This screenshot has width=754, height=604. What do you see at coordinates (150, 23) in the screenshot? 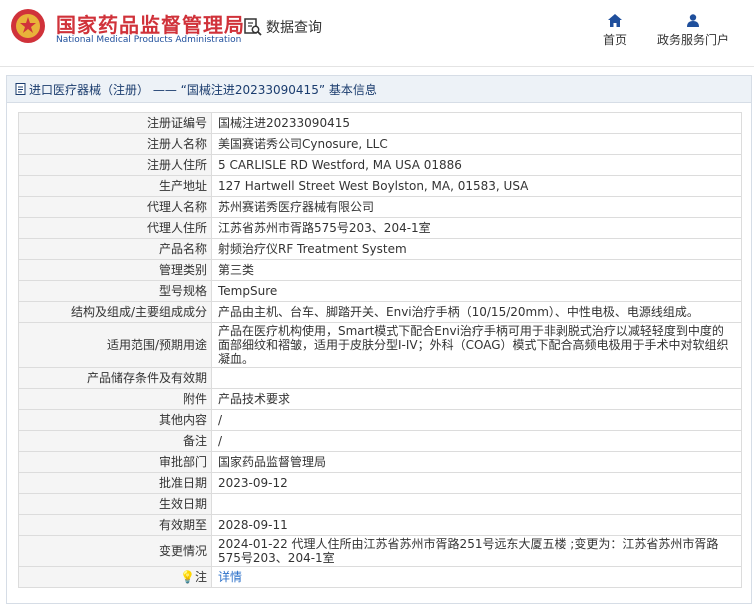
I see `brand-title: 国家药品监督管理局` at bounding box center [150, 23].